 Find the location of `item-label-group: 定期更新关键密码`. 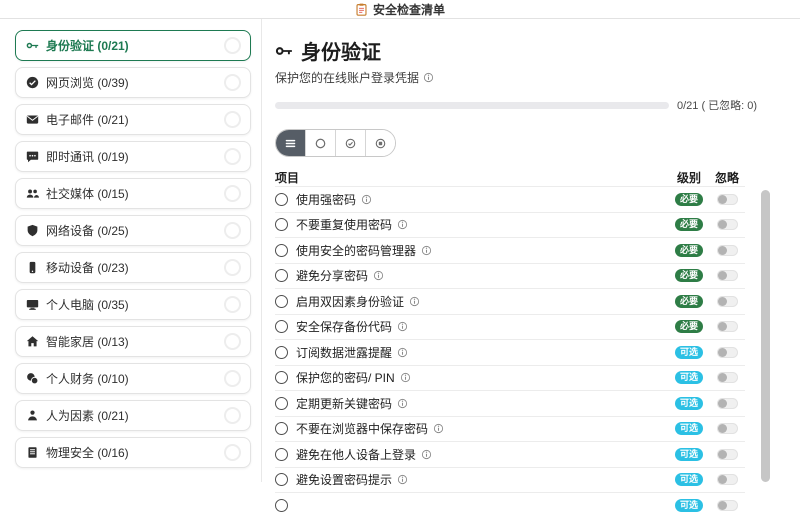

item-label-group: 定期更新关键密码 is located at coordinates (482, 403).